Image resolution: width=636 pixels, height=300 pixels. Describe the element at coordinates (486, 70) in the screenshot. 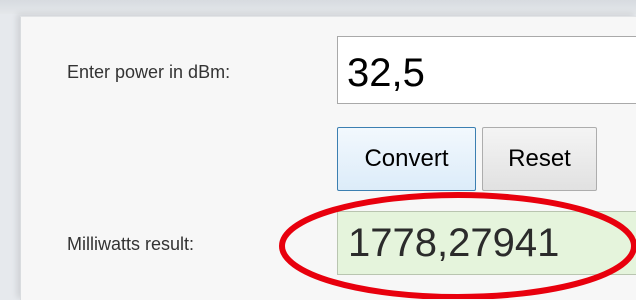

I see `power-dbm-input` at that location.